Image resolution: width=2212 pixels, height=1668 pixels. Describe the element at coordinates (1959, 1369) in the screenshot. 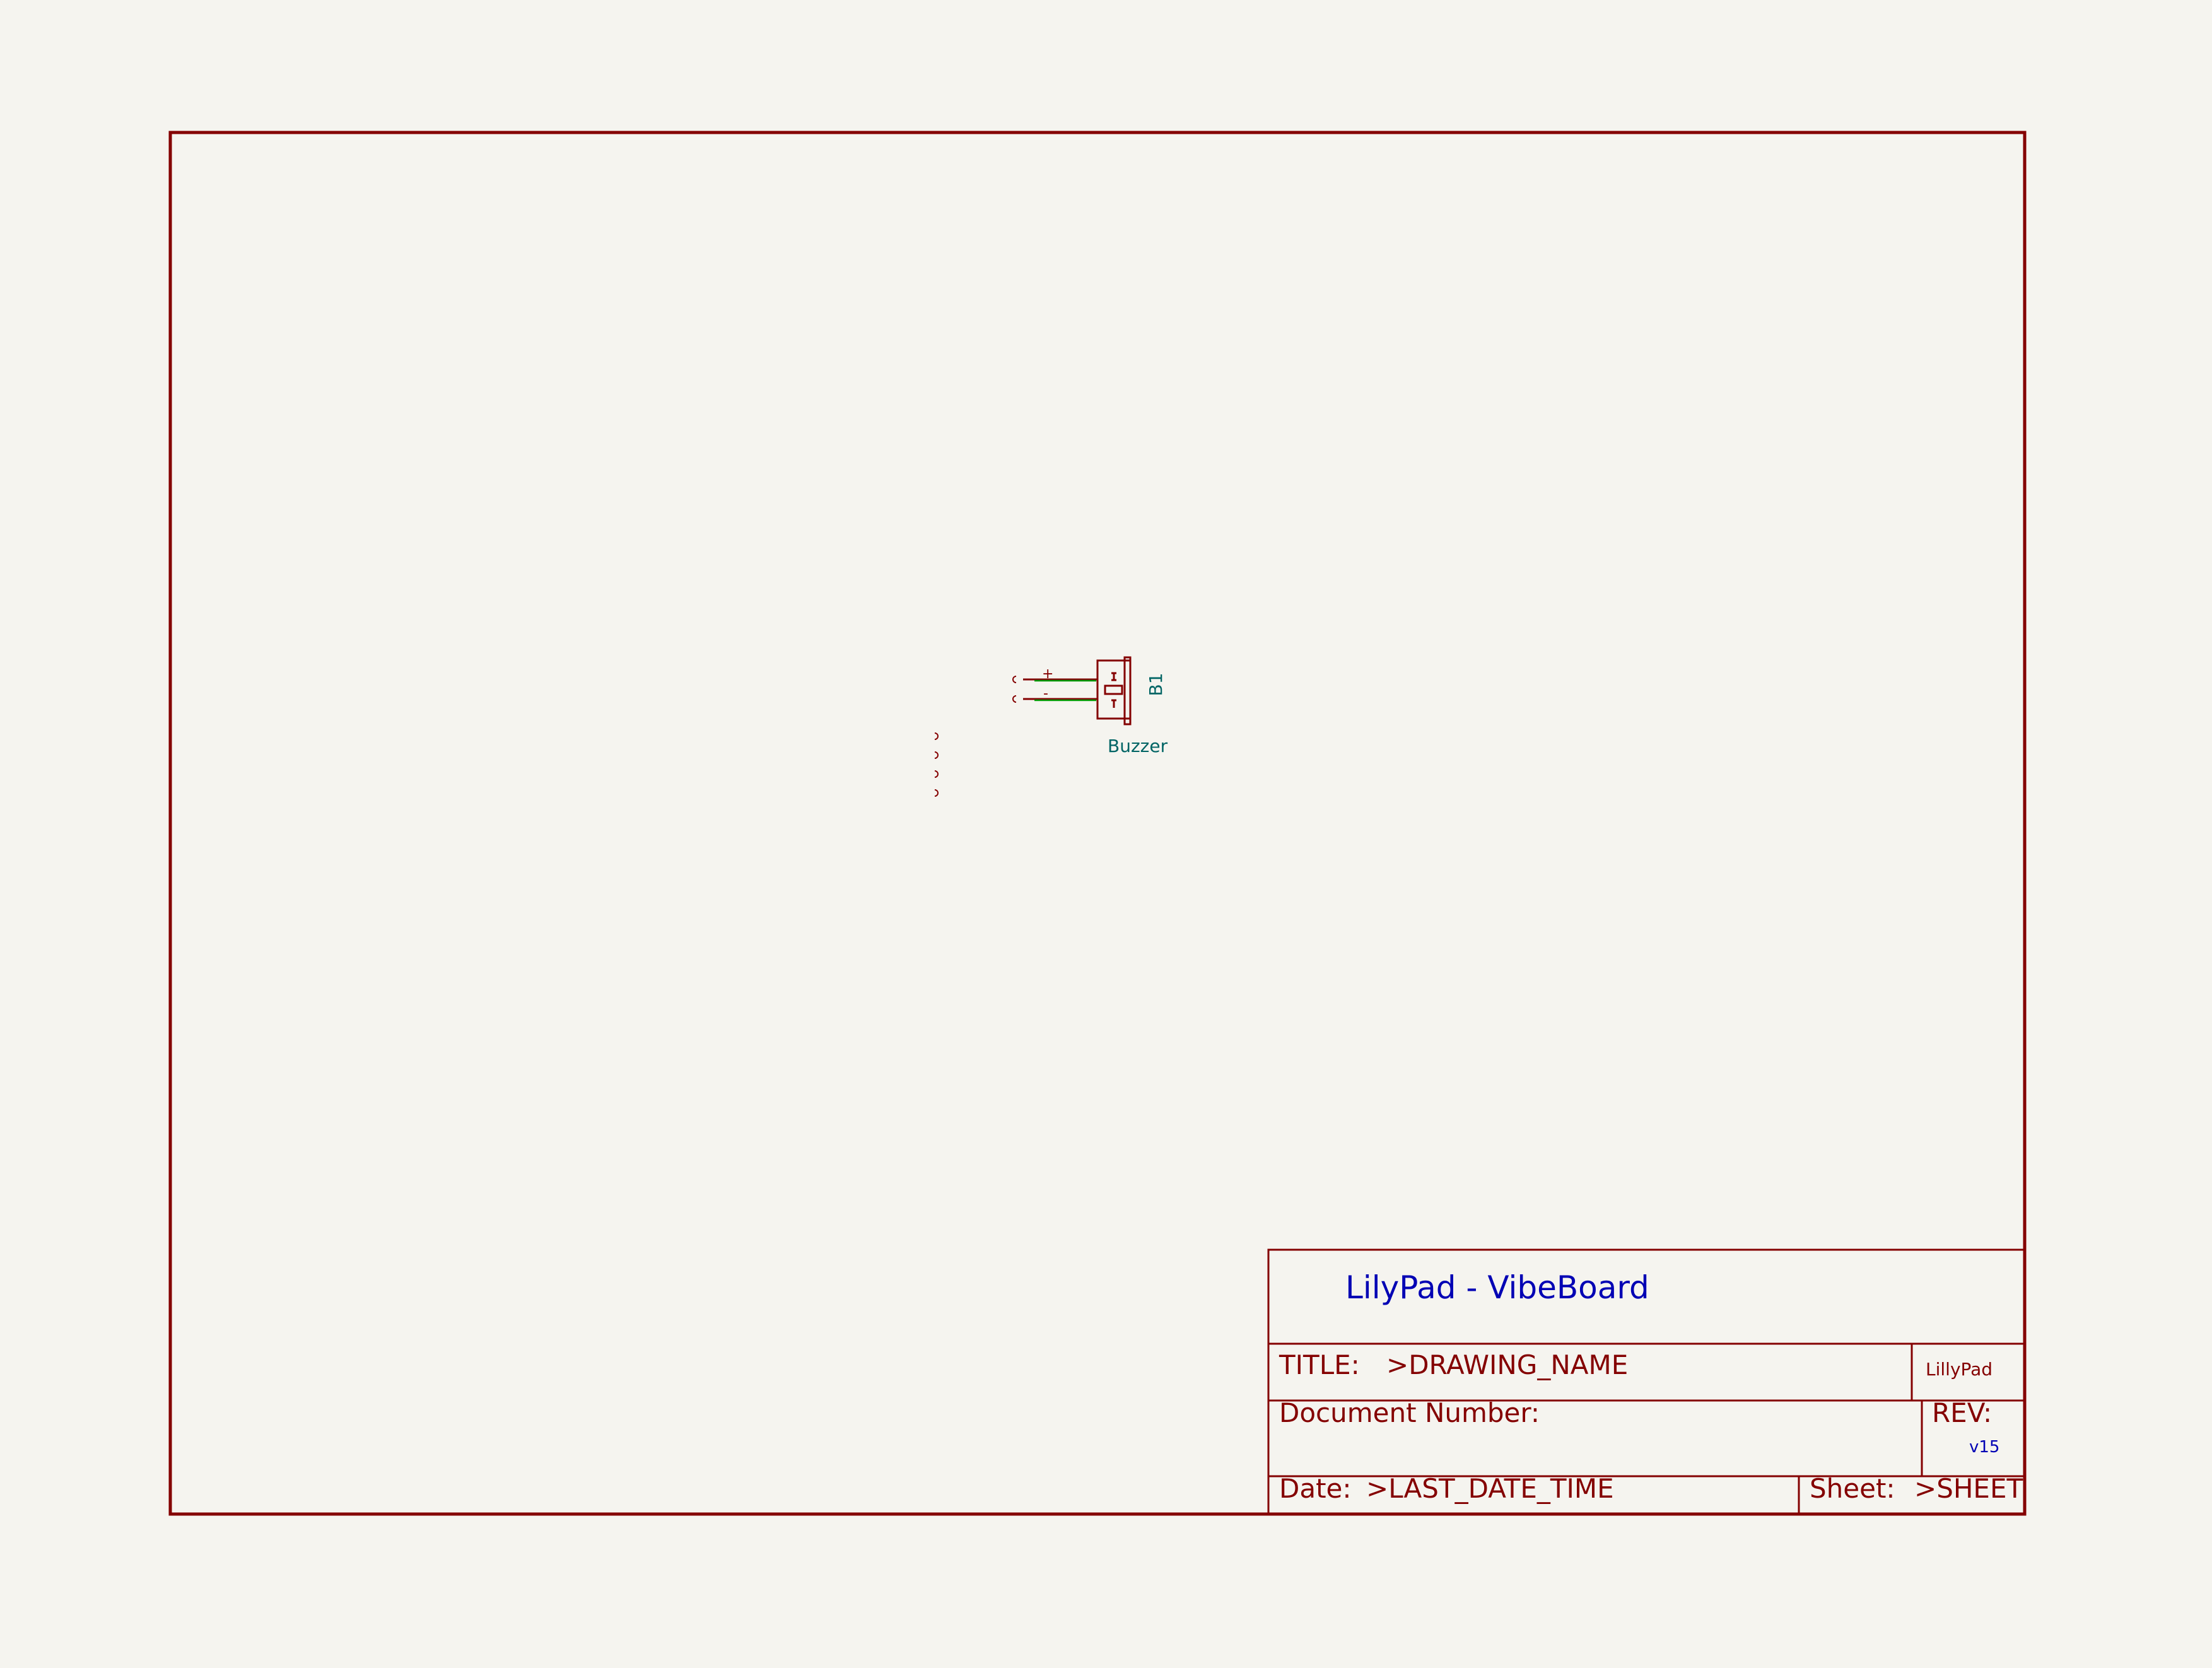

I see `logo-text: LillyPad` at that location.